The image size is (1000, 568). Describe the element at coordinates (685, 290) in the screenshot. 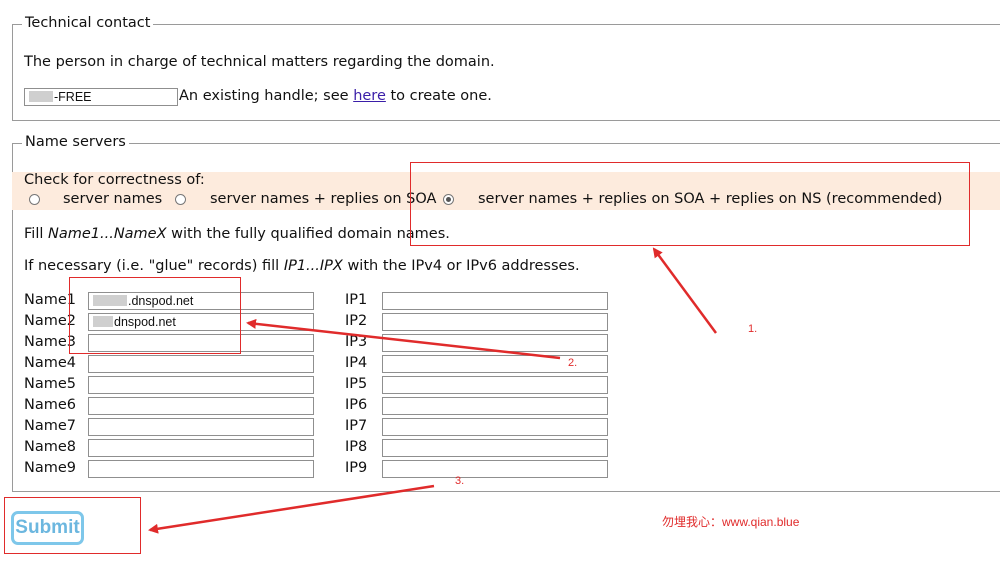

I see `arrow-step1` at that location.